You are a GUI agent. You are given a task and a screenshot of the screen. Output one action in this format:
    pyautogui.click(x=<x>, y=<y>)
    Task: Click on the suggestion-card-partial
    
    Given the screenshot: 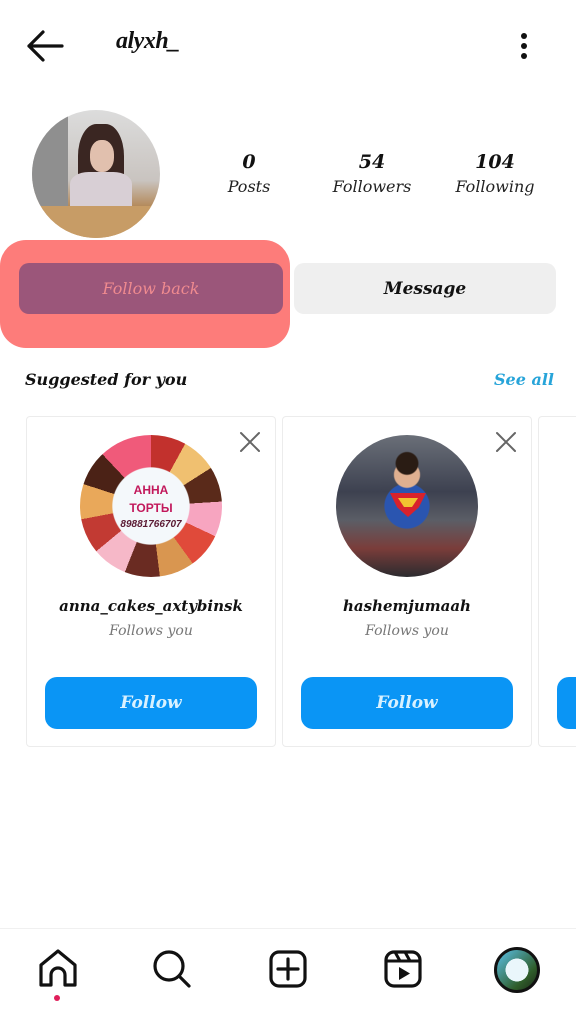 What is the action you would take?
    pyautogui.click(x=557, y=581)
    